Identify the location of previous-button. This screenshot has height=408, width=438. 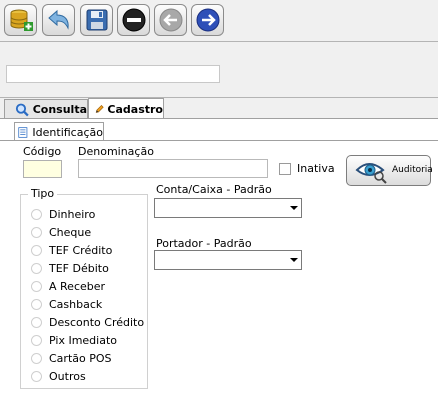
(170, 20).